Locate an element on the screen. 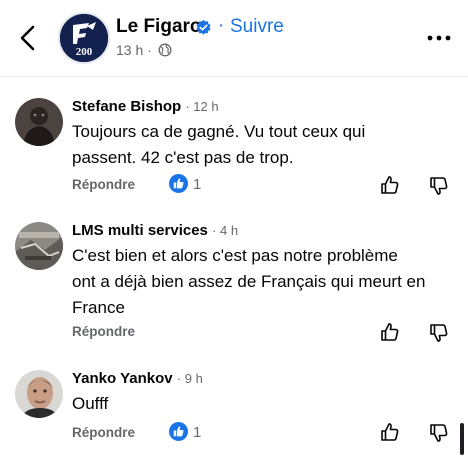  globe-icon is located at coordinates (165, 50).